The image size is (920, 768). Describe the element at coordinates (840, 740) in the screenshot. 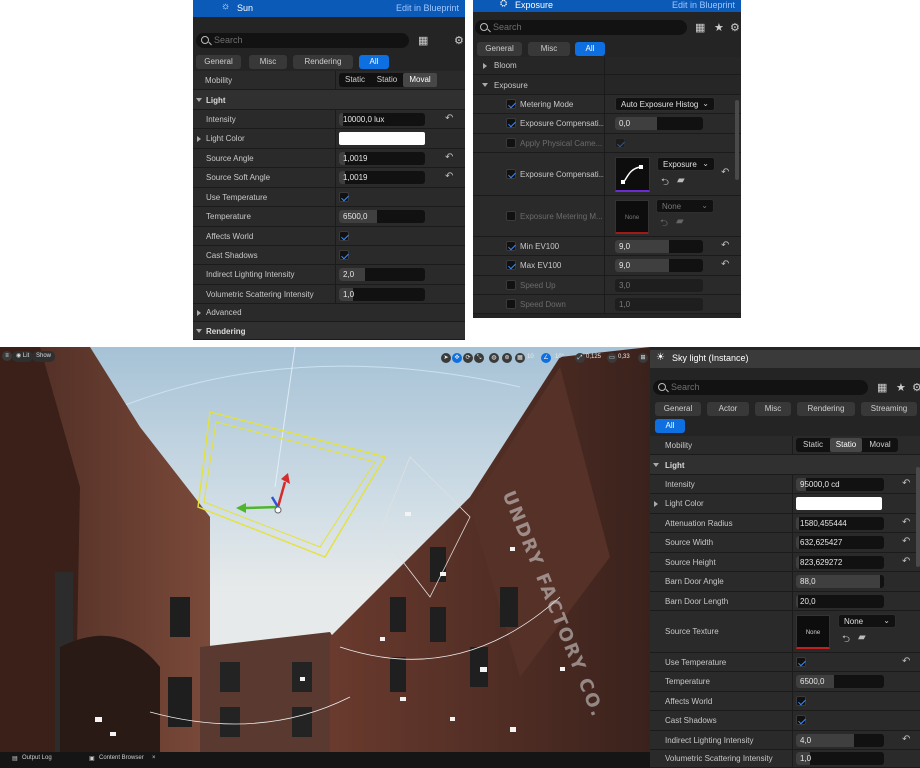

I see `indirect-lighting-field: 4,0` at that location.